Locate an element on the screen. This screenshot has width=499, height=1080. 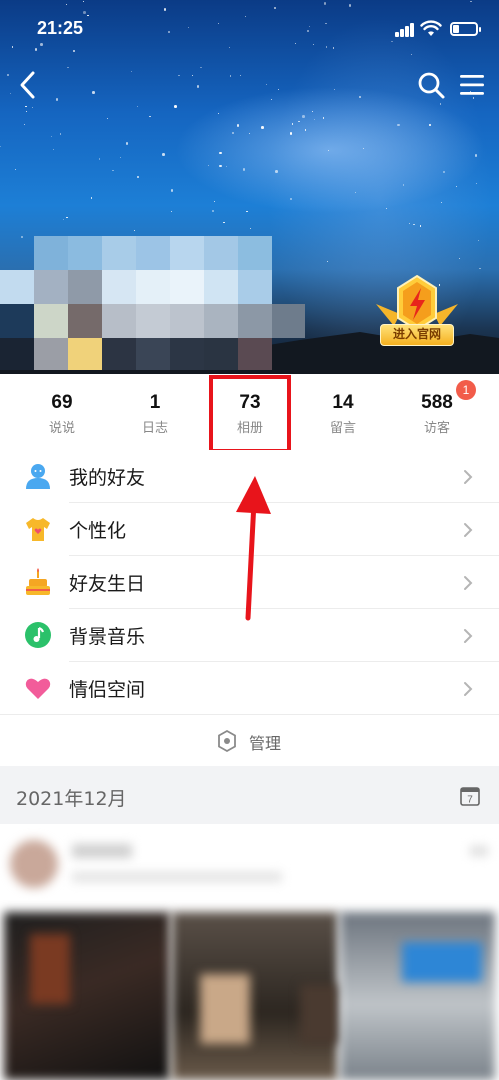
manage-button: 管理 is located at coordinates (249, 740).